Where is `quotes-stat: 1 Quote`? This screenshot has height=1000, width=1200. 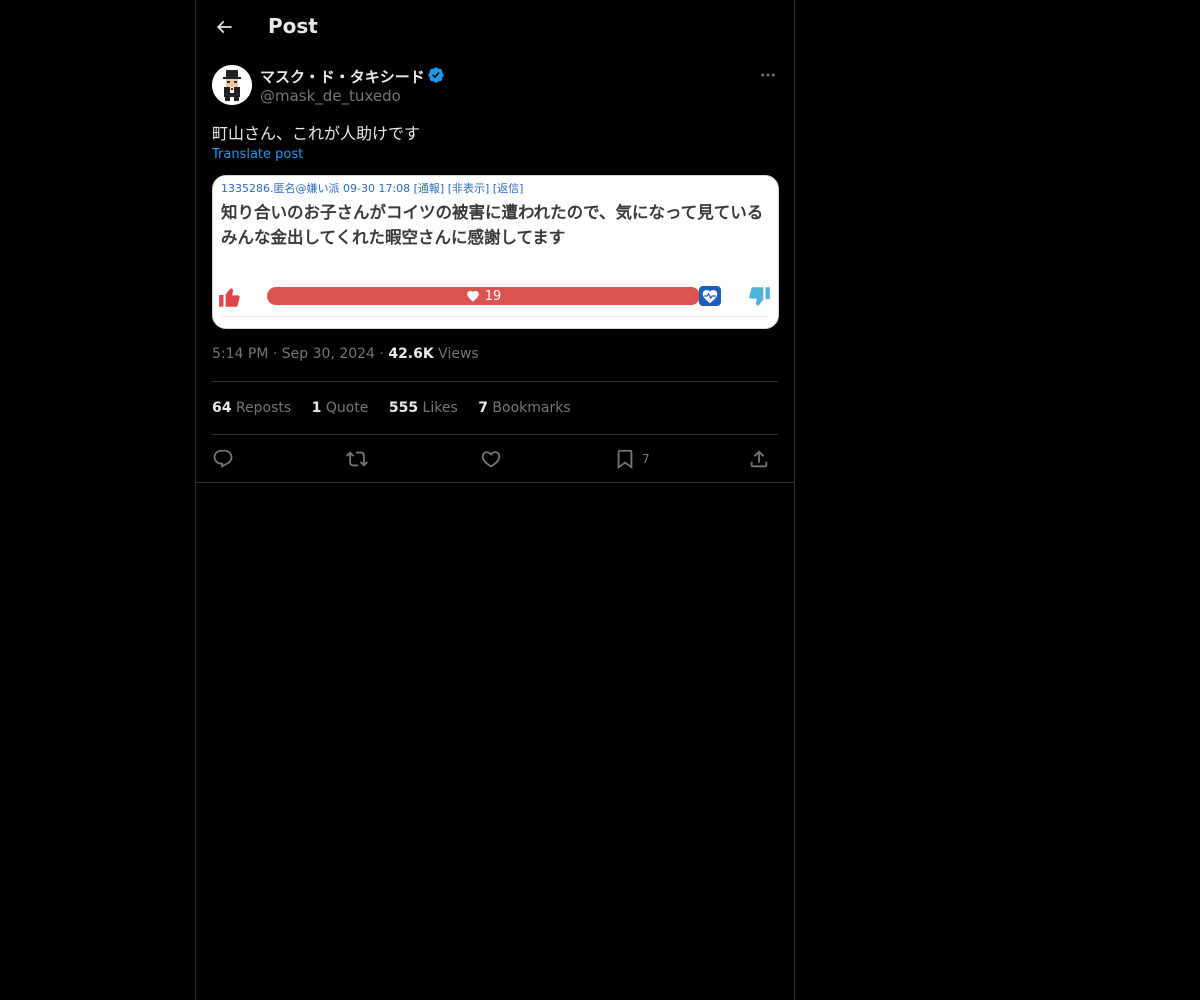
quotes-stat: 1 Quote is located at coordinates (340, 408).